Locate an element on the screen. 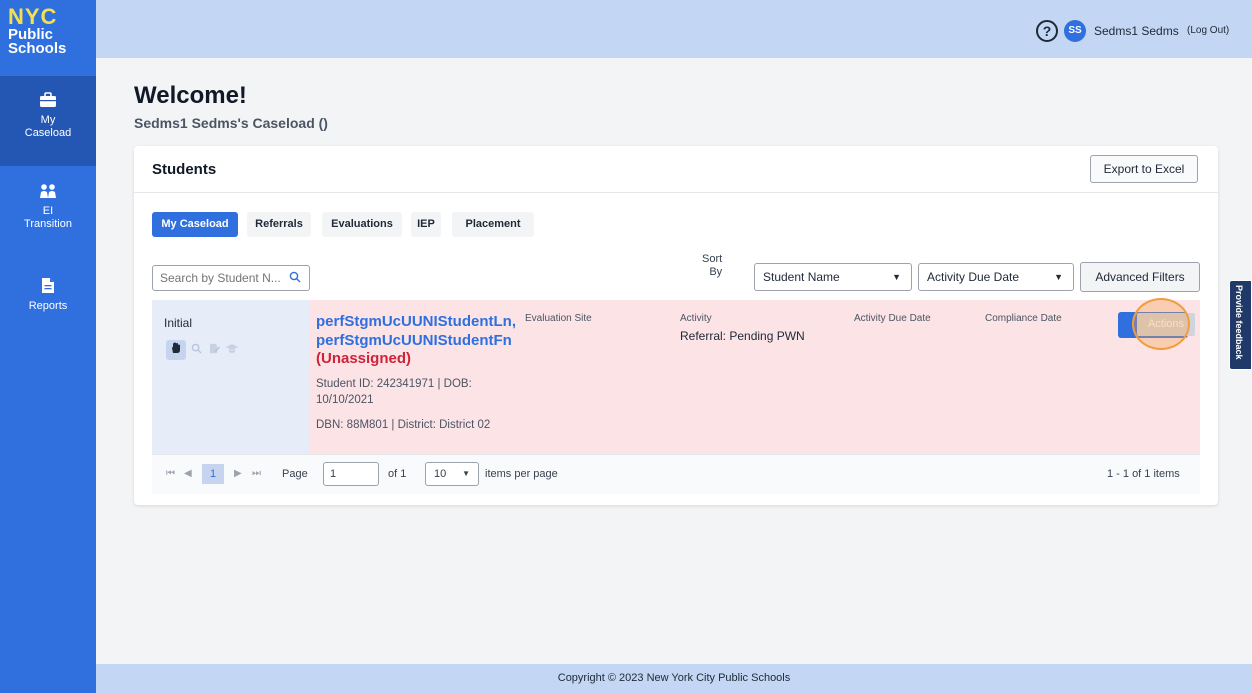 This screenshot has width=1252, height=693. col-activity-due-date: Activity Due Date is located at coordinates (892, 318).